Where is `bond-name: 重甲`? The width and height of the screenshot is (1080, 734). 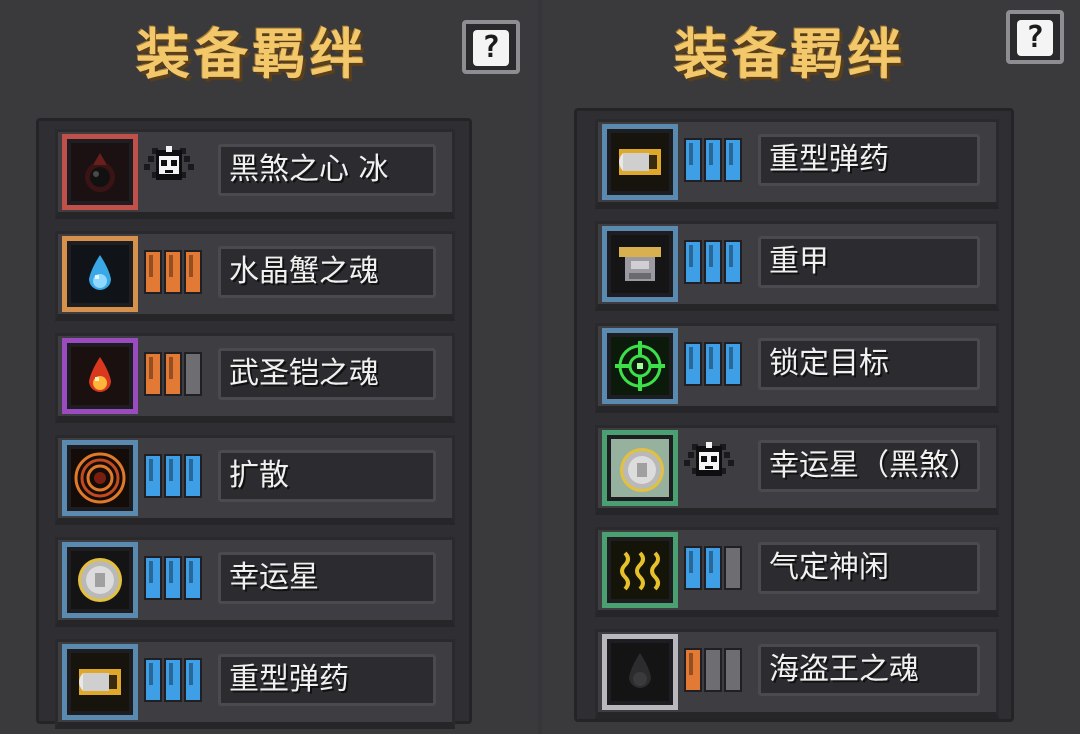 bond-name: 重甲 is located at coordinates (869, 262).